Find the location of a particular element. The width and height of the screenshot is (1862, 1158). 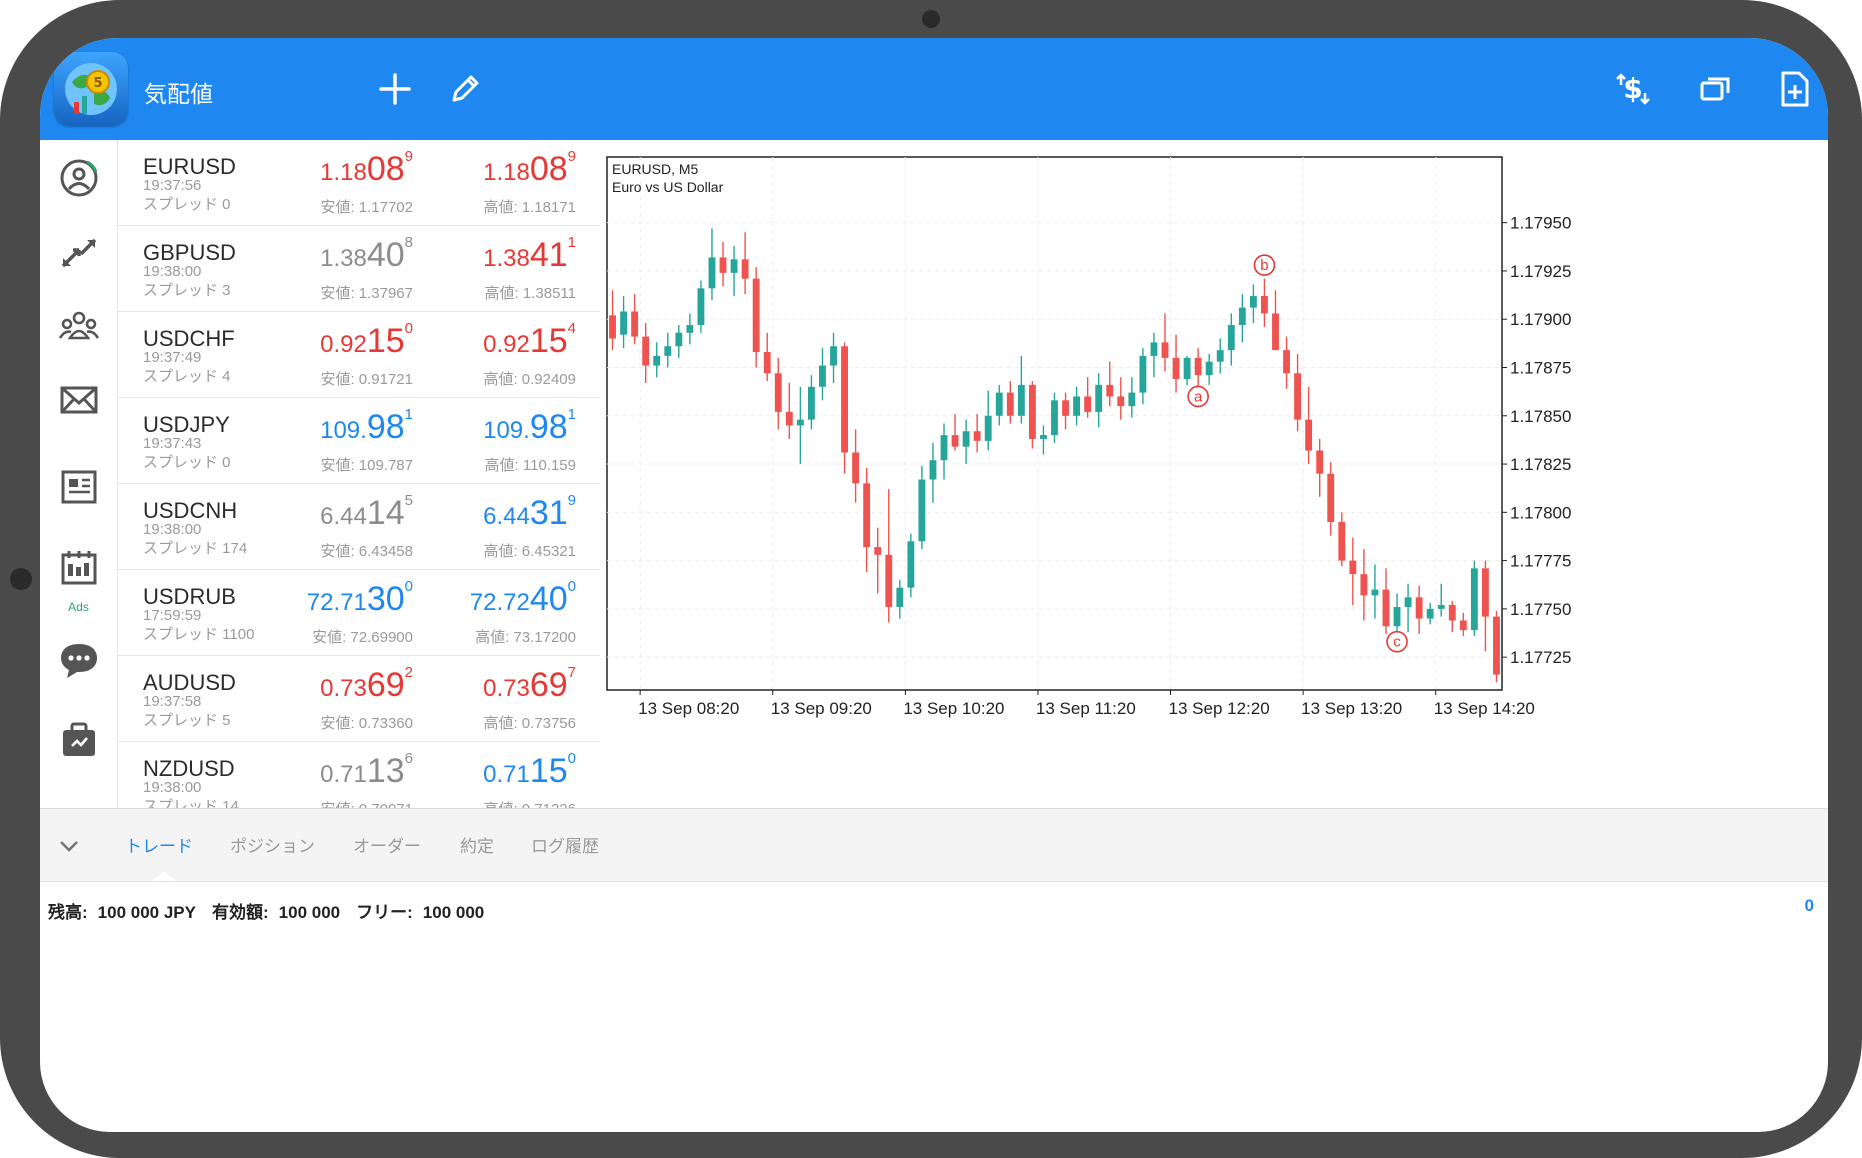

tab-journal: ログ履歴 is located at coordinates (565, 844).